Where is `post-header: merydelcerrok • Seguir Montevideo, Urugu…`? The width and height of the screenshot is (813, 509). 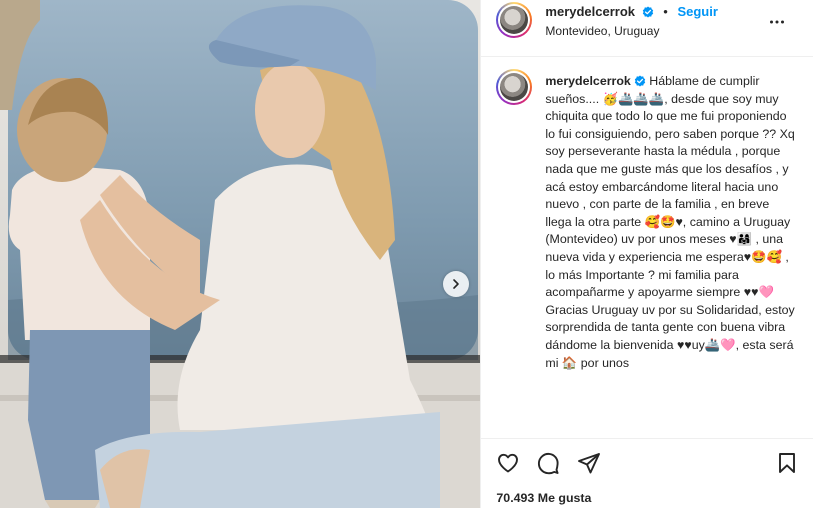 post-header: merydelcerrok • Seguir Montevideo, Urugu… is located at coordinates (647, 28).